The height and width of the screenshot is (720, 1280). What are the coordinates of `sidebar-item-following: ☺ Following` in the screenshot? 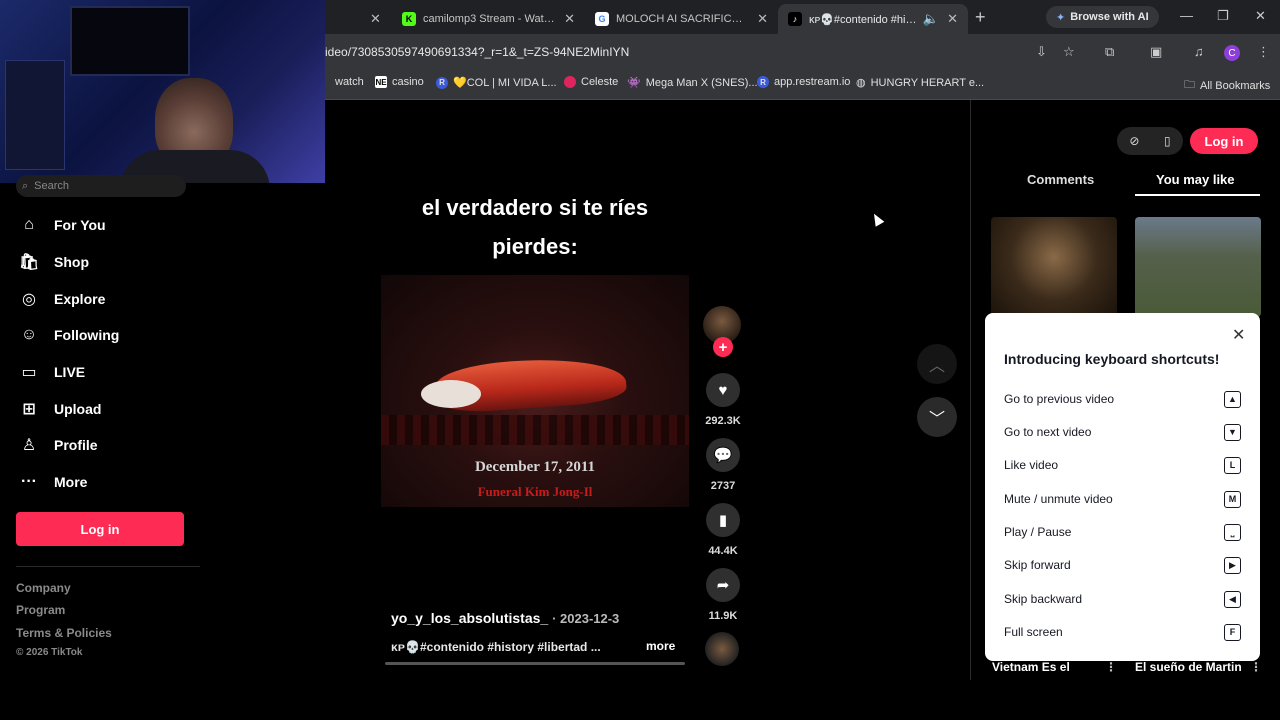 It's located at (69, 335).